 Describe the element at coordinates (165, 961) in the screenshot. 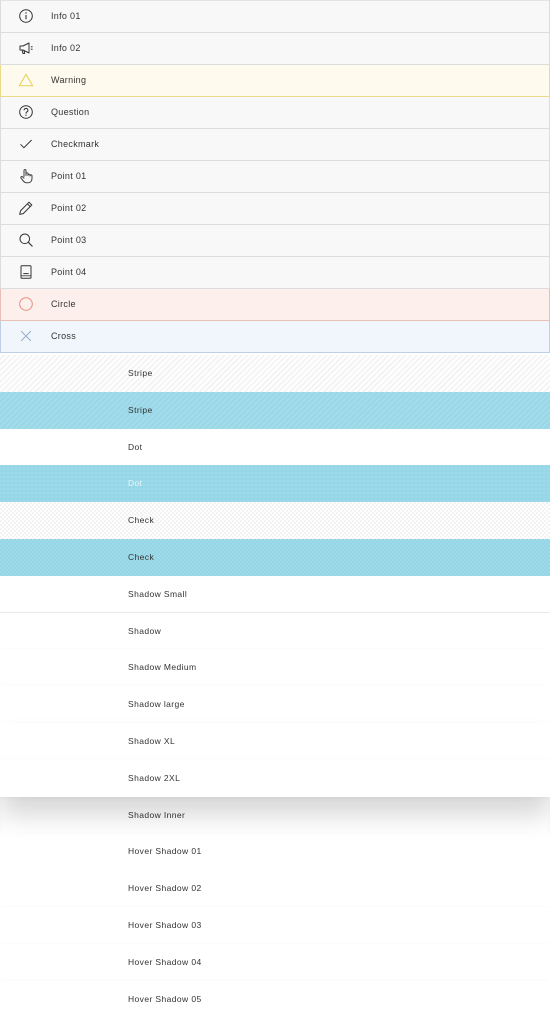

I see `hover-shadow-04-label: Hover Shadow 04` at that location.